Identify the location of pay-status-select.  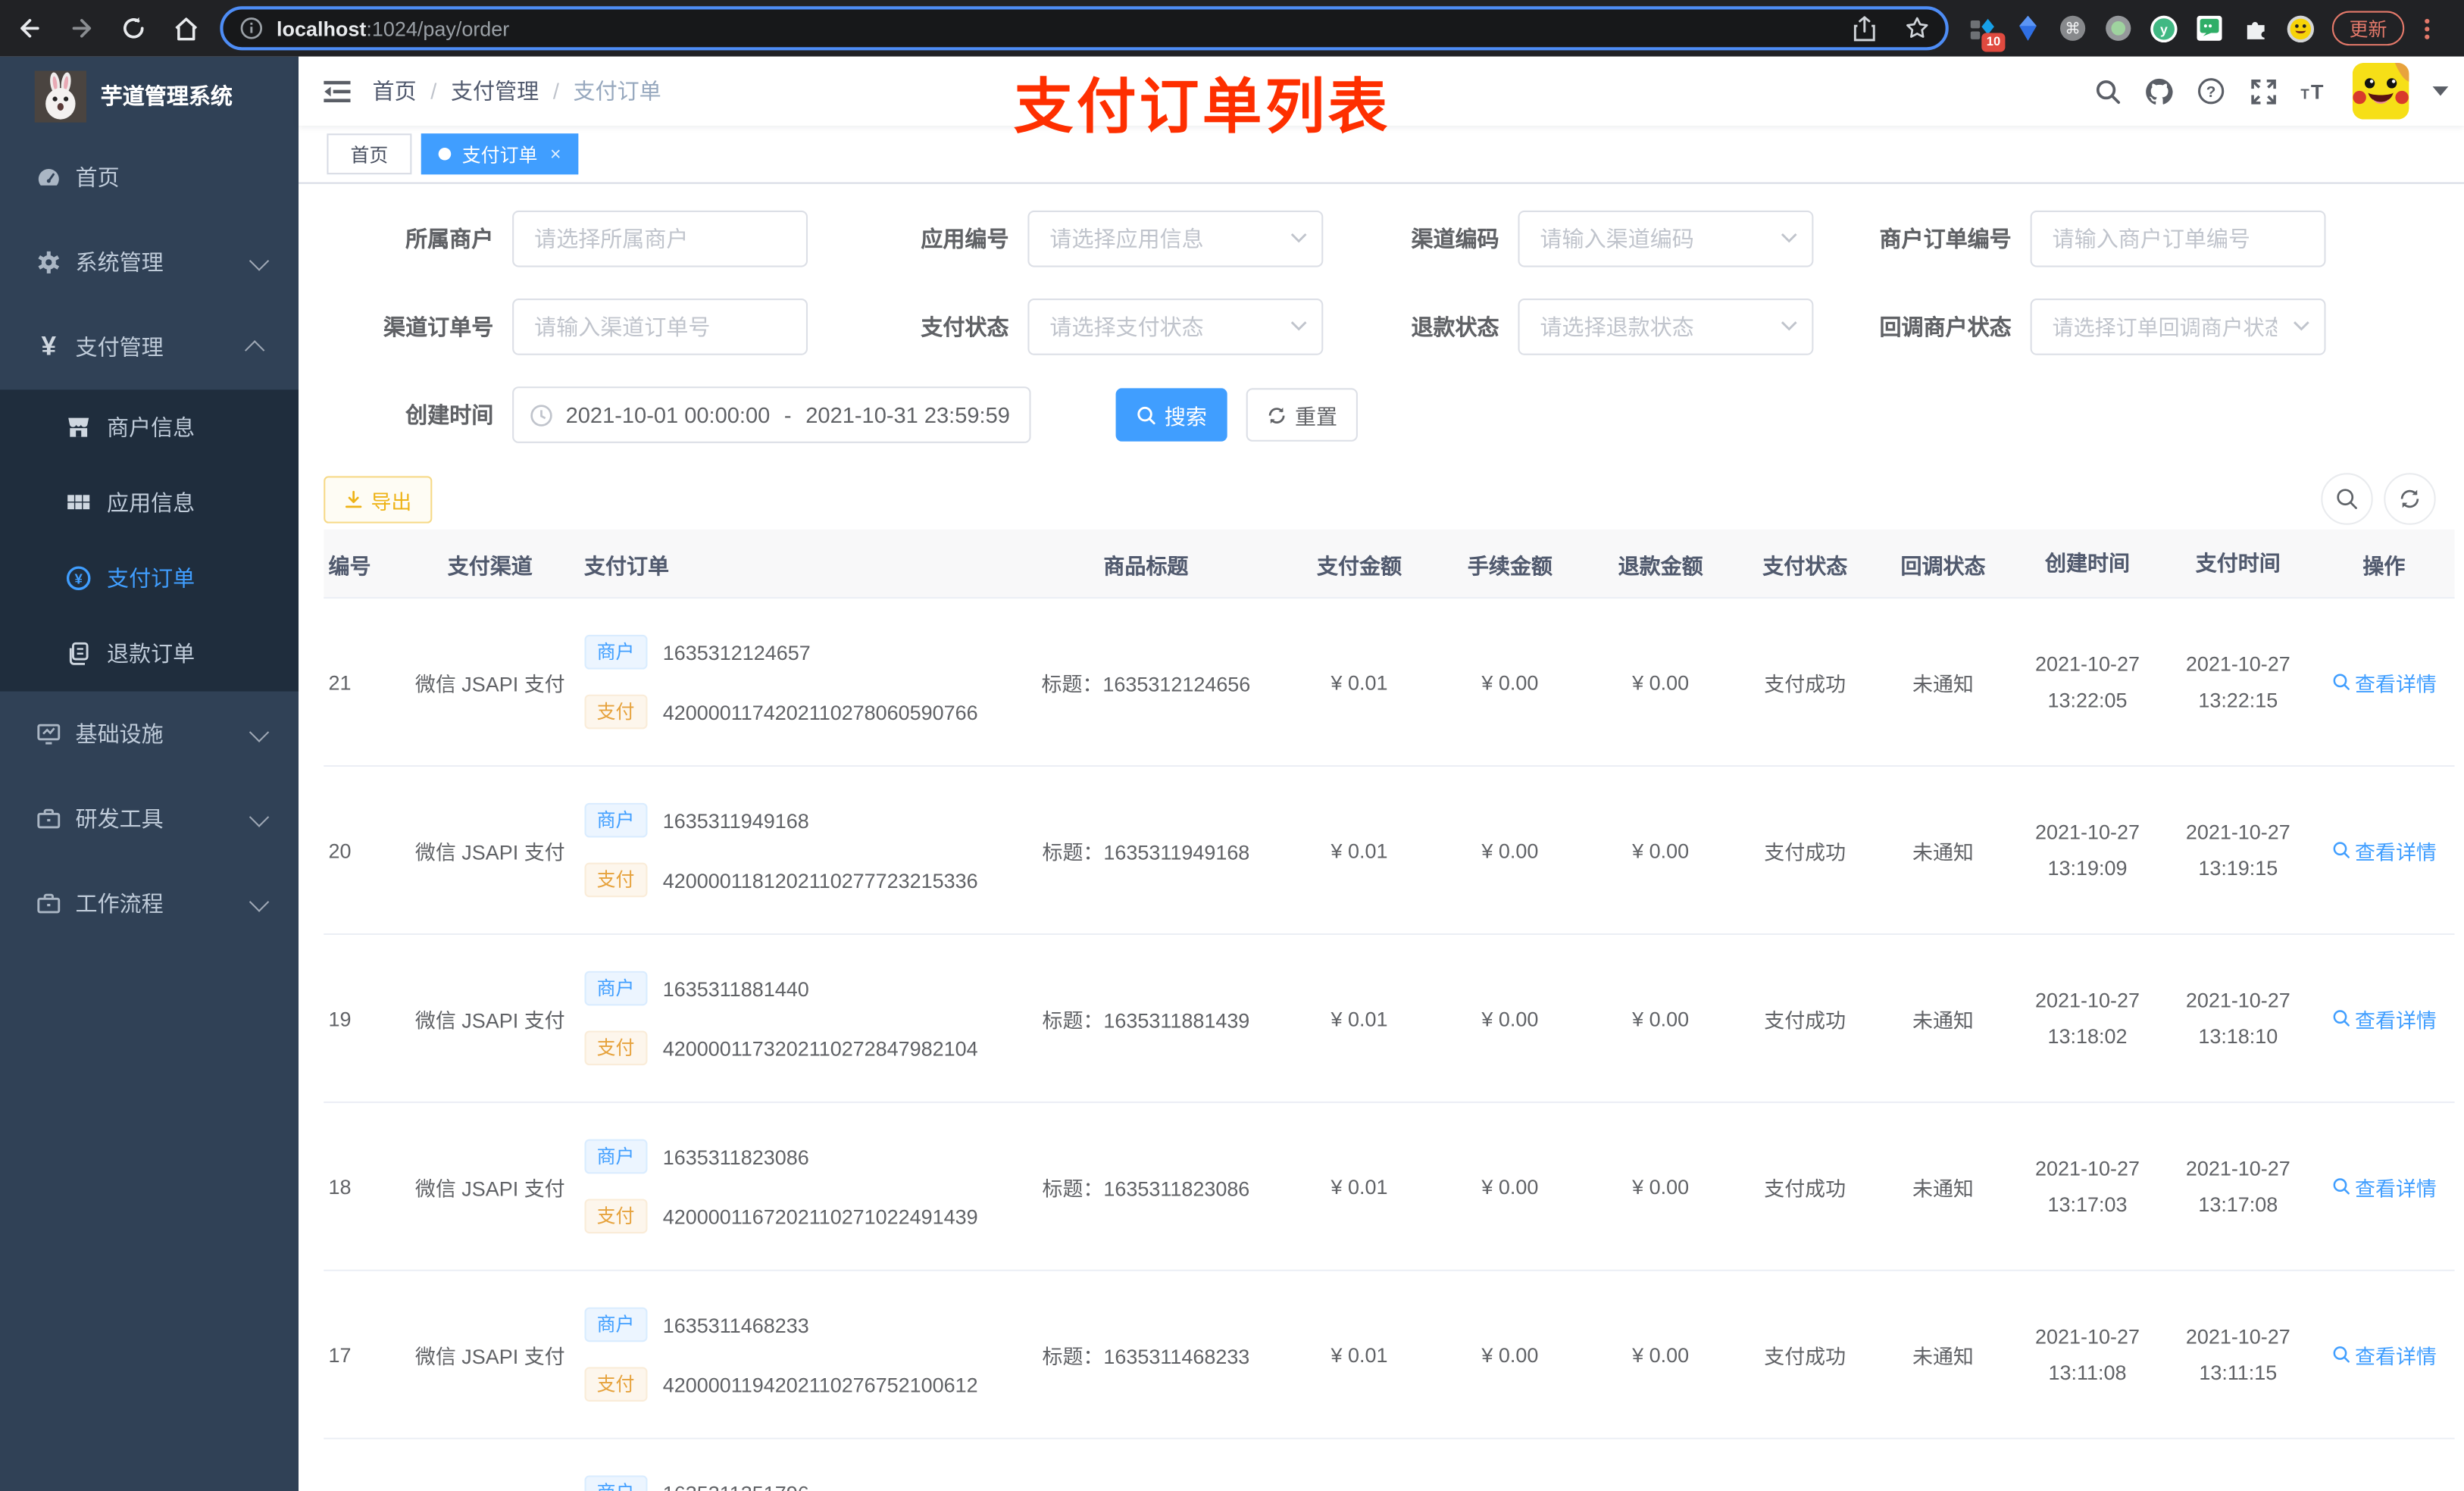
(1175, 327).